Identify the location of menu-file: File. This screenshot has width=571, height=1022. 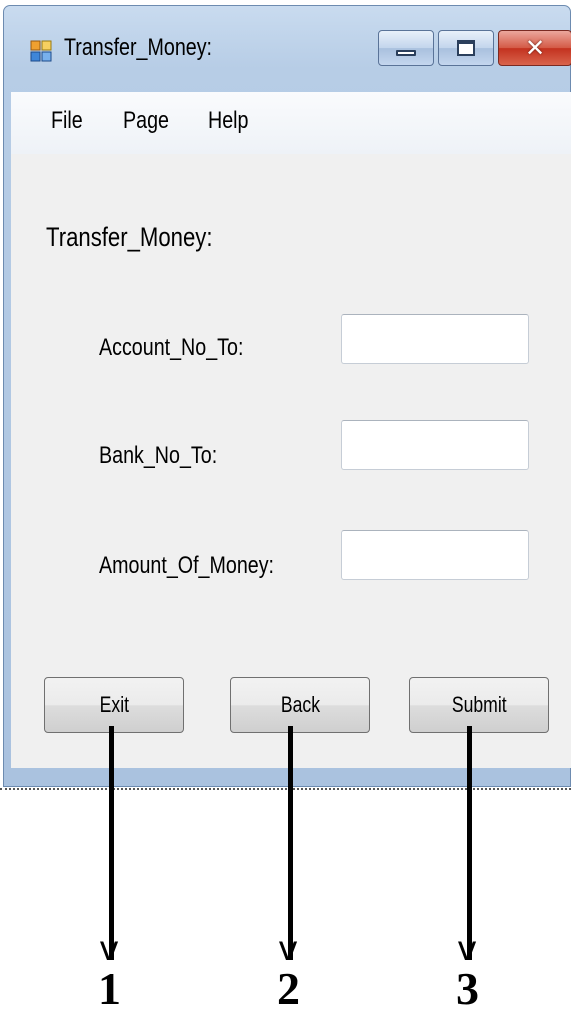
(67, 121).